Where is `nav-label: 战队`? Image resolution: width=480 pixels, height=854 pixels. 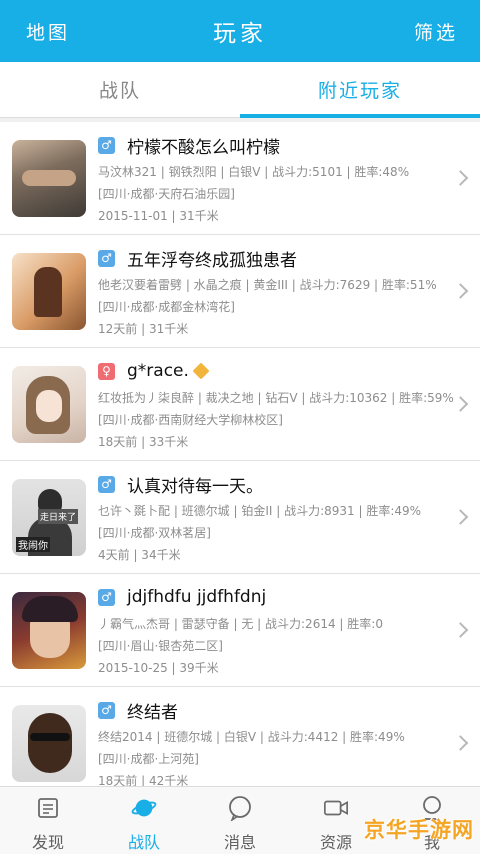 nav-label: 战队 is located at coordinates (143, 842).